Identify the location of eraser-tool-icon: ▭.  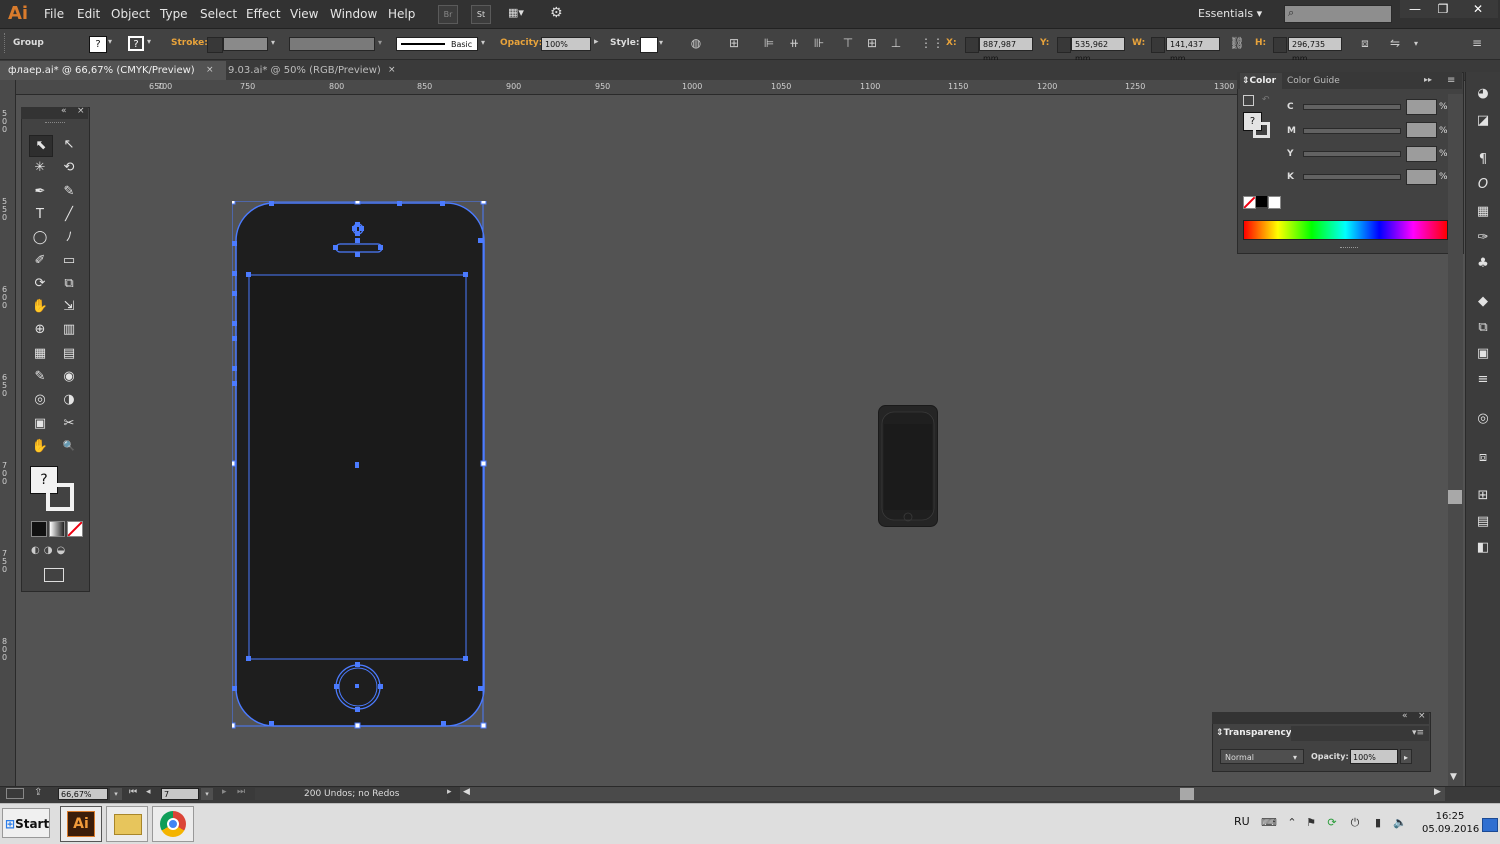
(69, 261).